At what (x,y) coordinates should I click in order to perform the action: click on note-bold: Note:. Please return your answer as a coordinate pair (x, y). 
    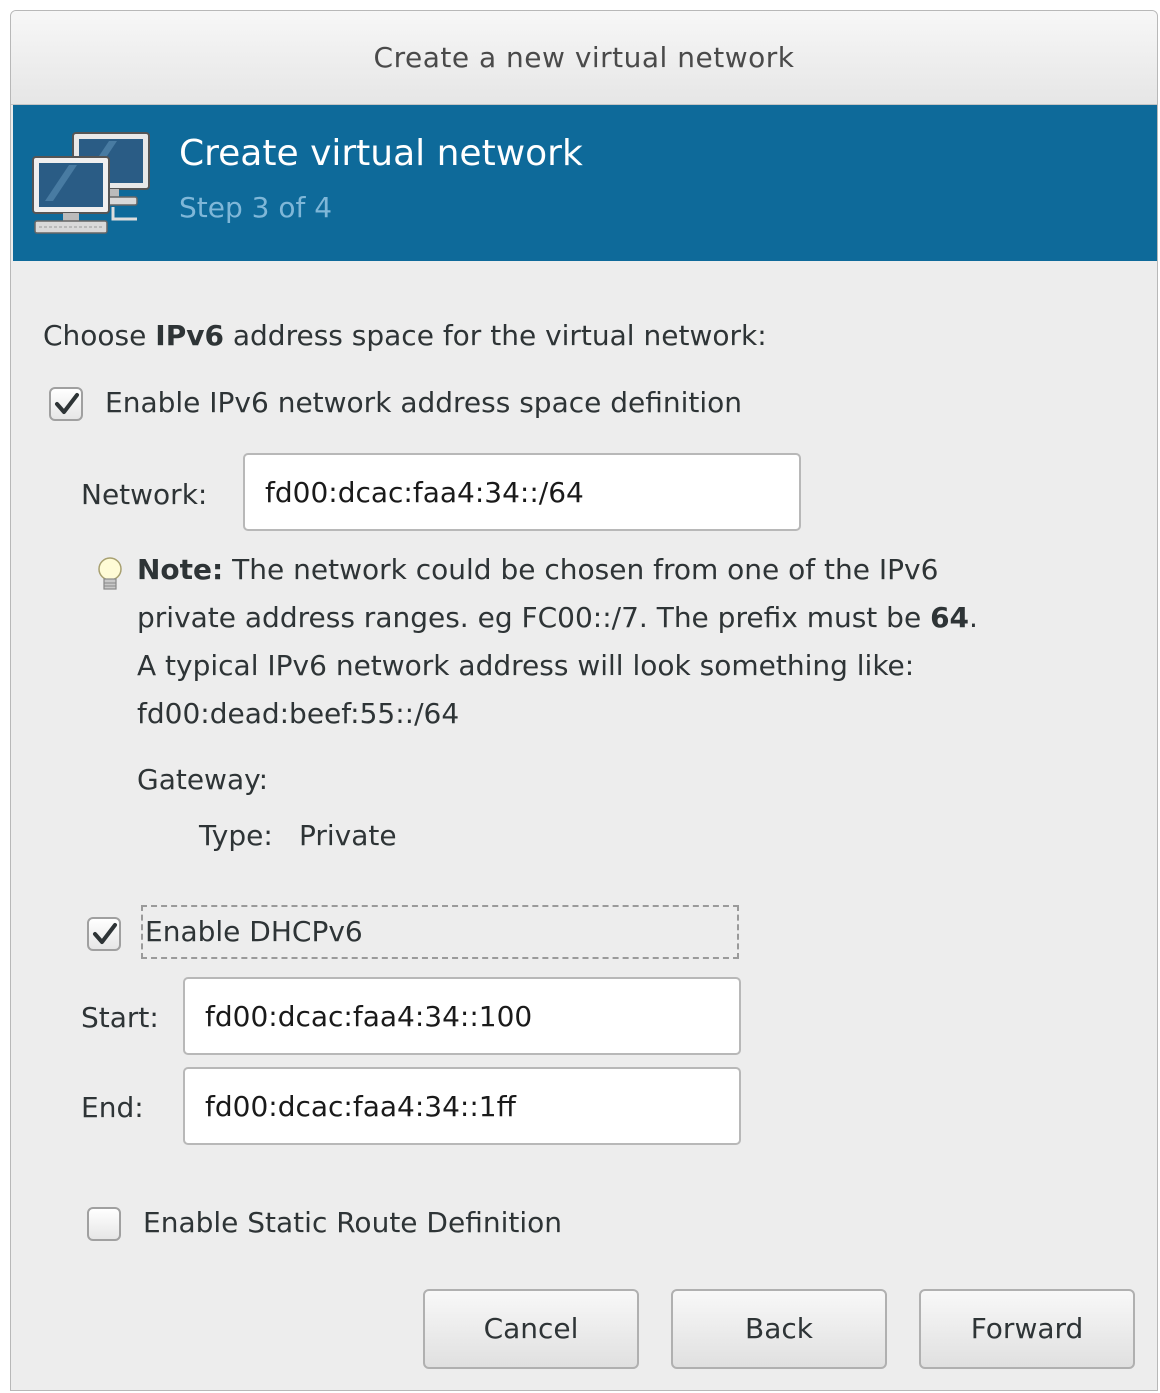
    Looking at the image, I should click on (180, 569).